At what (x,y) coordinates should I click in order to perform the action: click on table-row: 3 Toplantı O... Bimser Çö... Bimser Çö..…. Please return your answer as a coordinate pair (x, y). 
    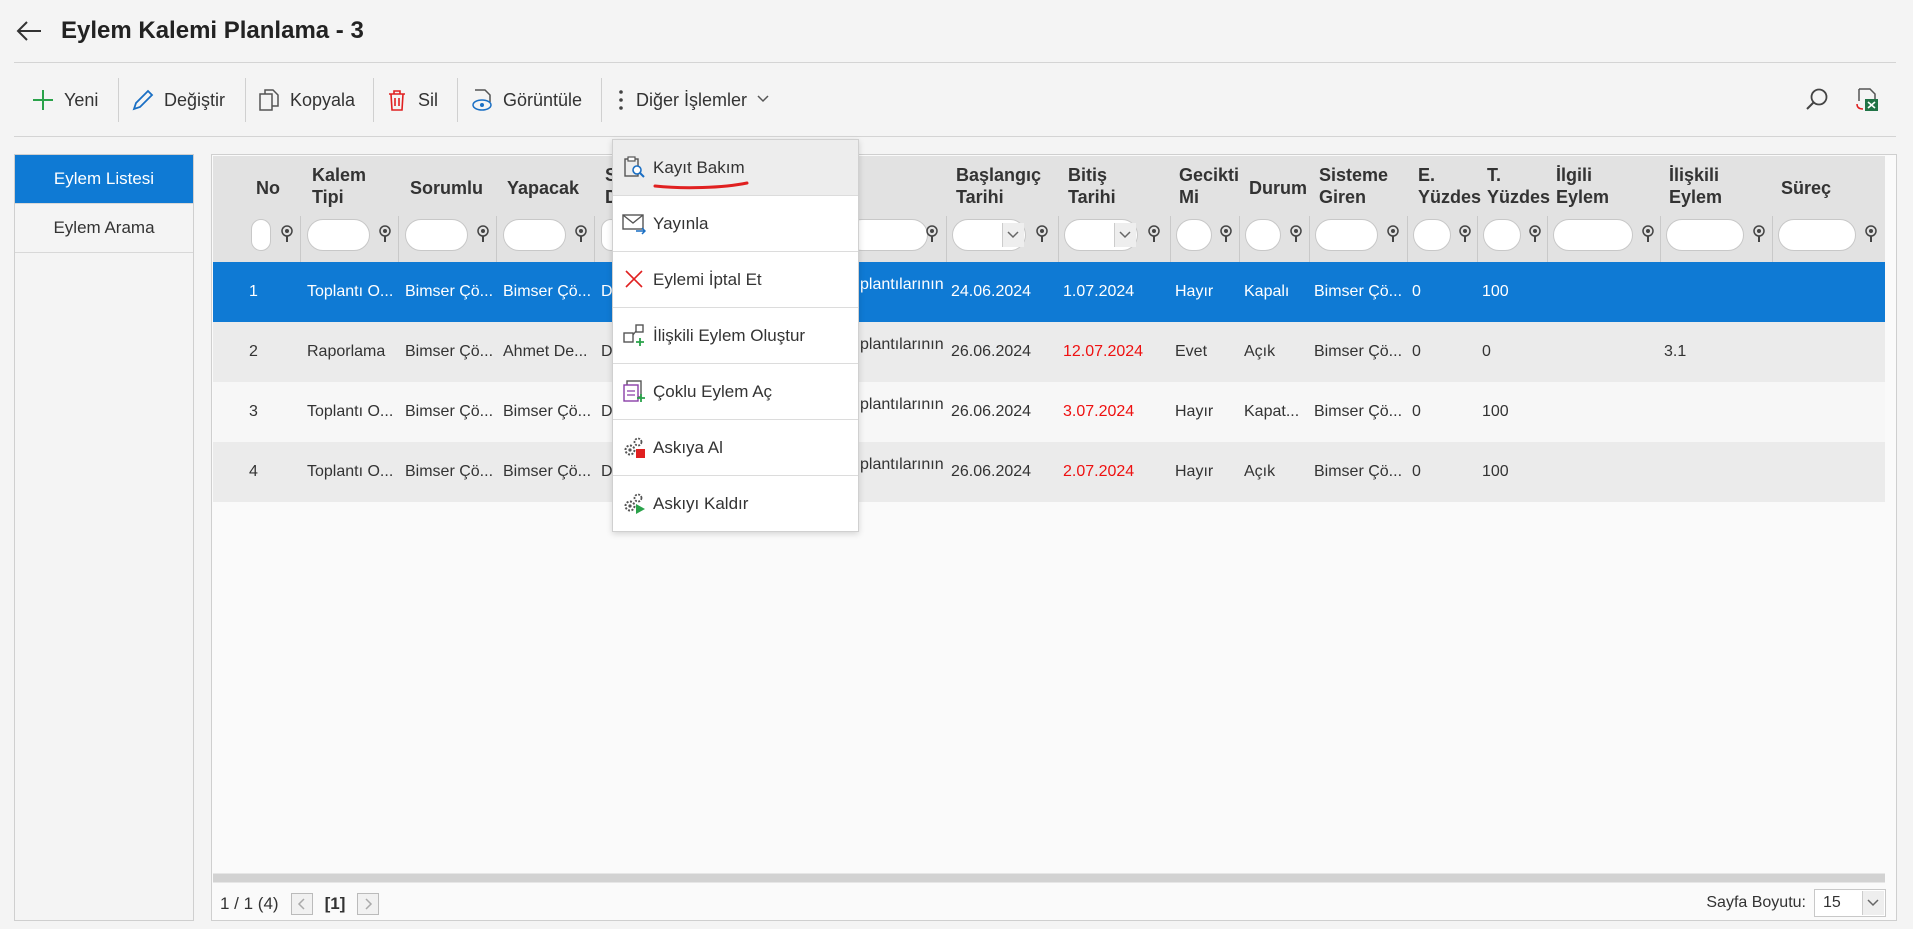
    Looking at the image, I should click on (1049, 412).